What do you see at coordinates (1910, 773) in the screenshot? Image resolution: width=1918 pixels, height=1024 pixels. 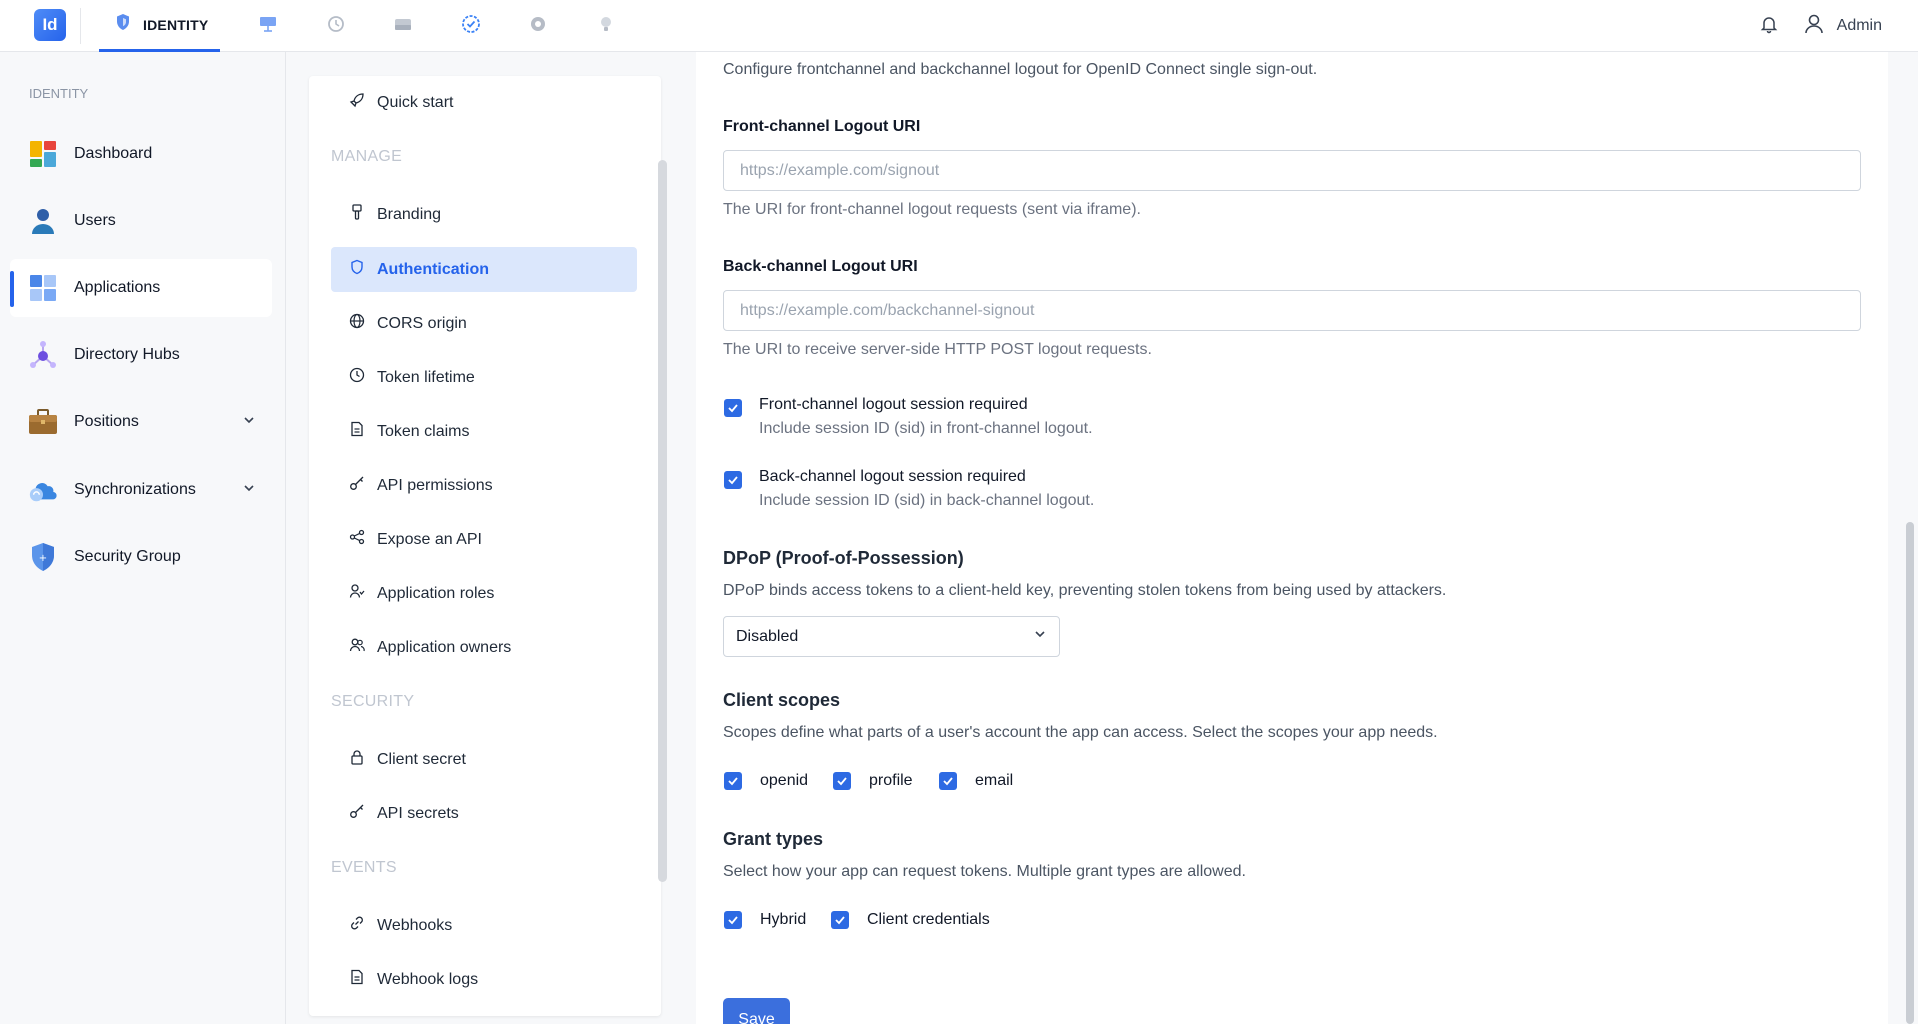 I see `main-scrollbar` at bounding box center [1910, 773].